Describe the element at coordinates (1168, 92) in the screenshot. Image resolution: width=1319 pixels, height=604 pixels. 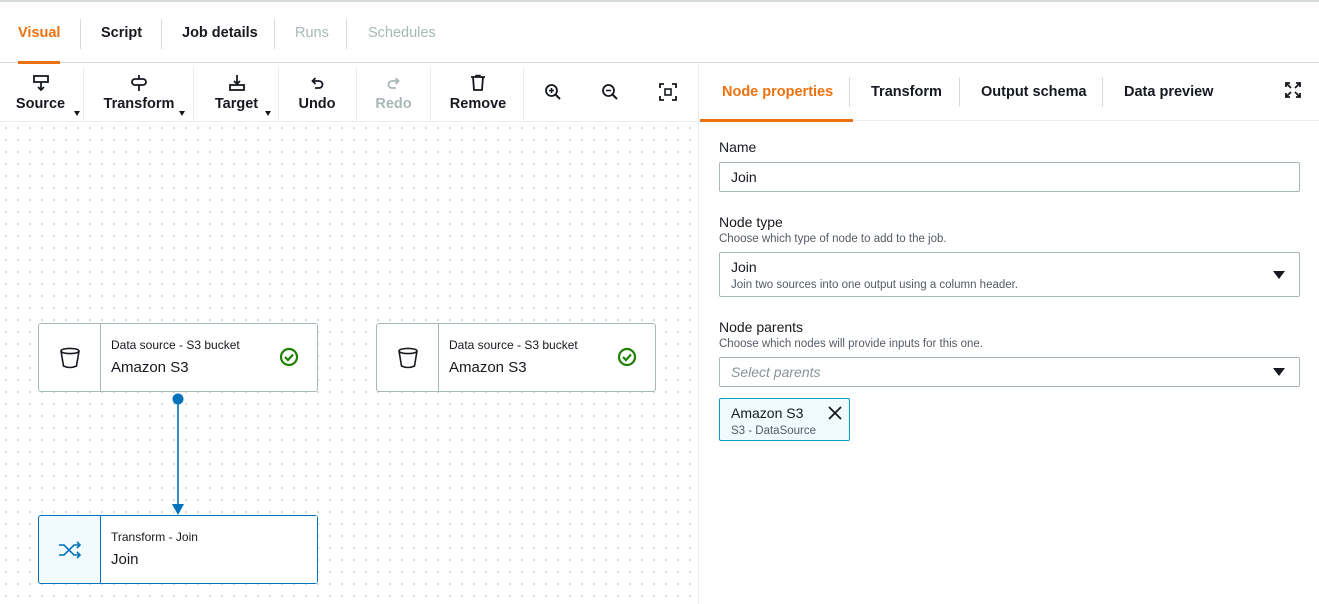
I see `tab-data-preview: Data preview` at that location.